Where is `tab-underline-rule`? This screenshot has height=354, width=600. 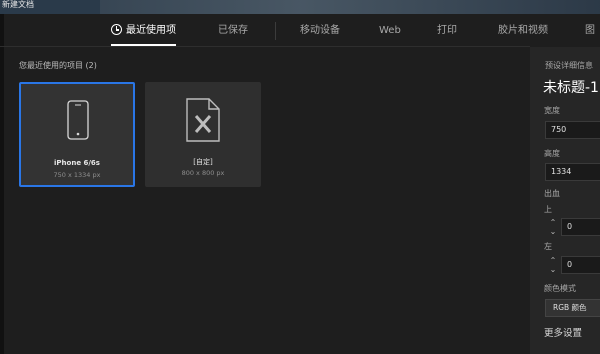 tab-underline-rule is located at coordinates (265, 46).